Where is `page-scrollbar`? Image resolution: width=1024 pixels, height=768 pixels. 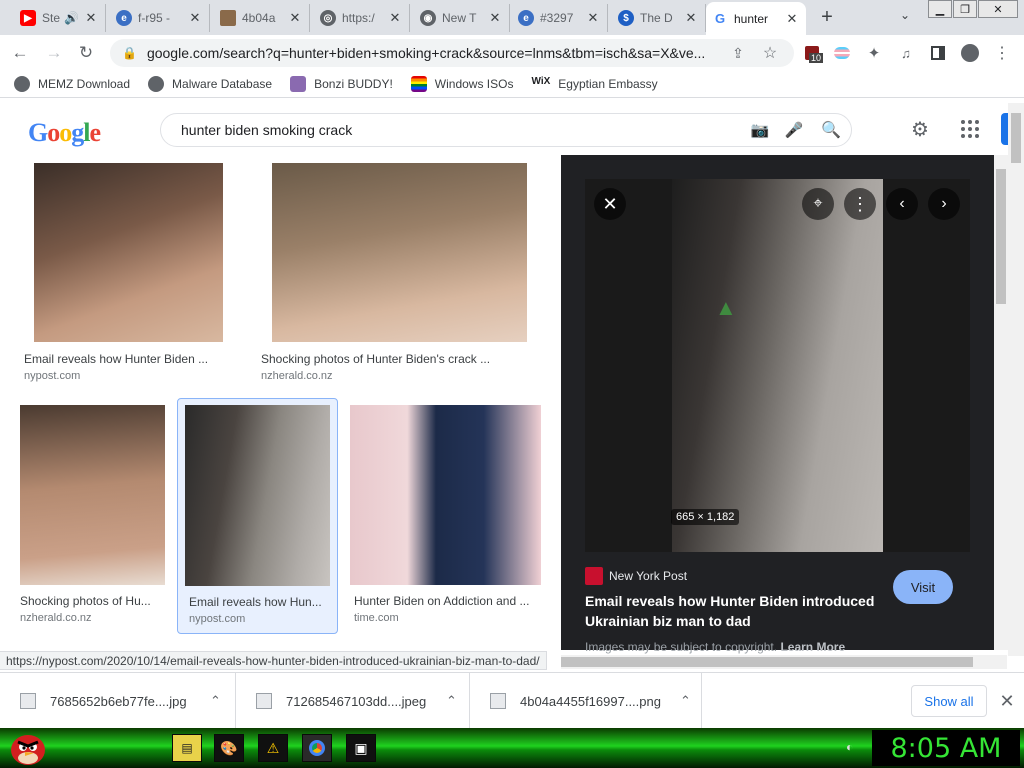 page-scrollbar is located at coordinates (1016, 379).